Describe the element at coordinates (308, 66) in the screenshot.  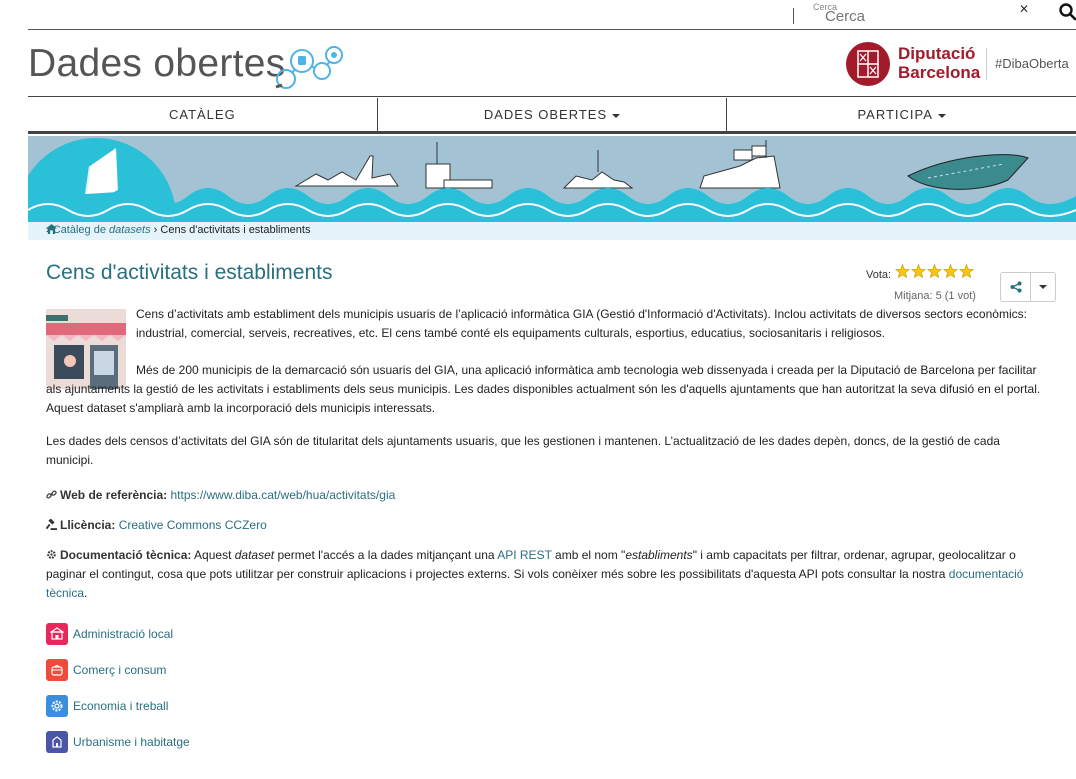
I see `open-data-logo-icon` at that location.